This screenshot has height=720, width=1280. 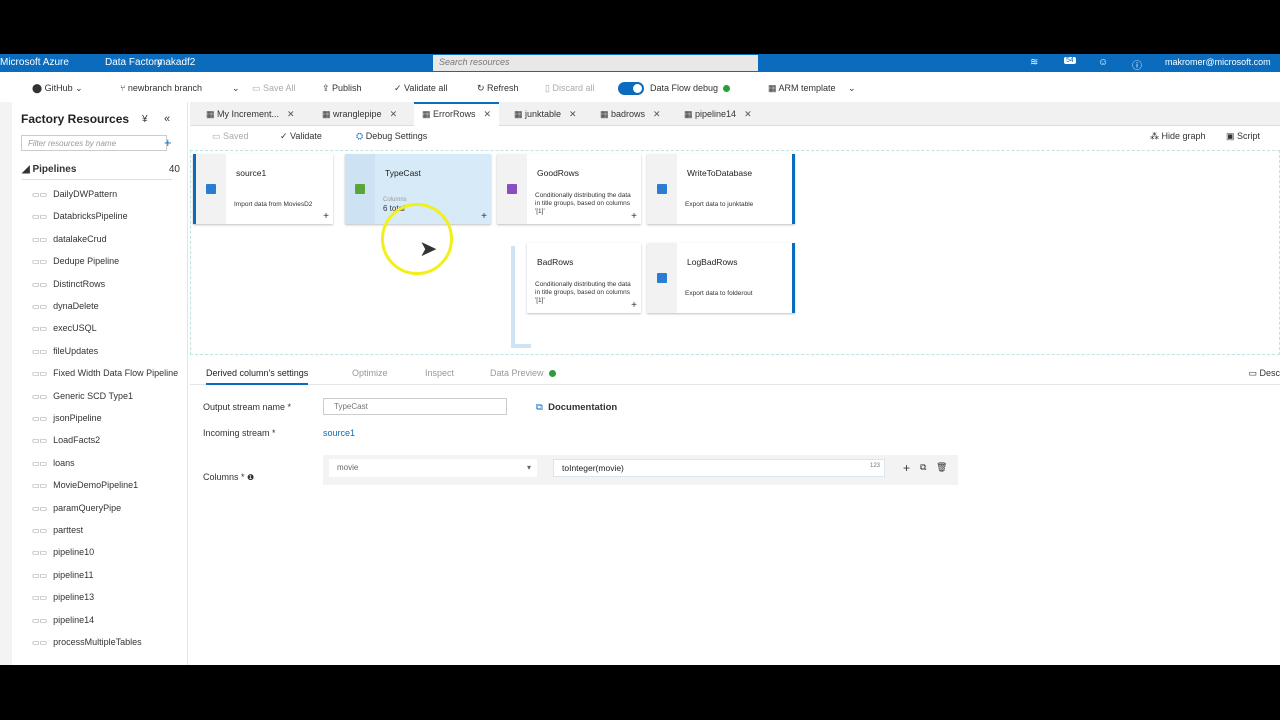 What do you see at coordinates (428, 248) in the screenshot?
I see `mouse-cursor-icon: ➤` at bounding box center [428, 248].